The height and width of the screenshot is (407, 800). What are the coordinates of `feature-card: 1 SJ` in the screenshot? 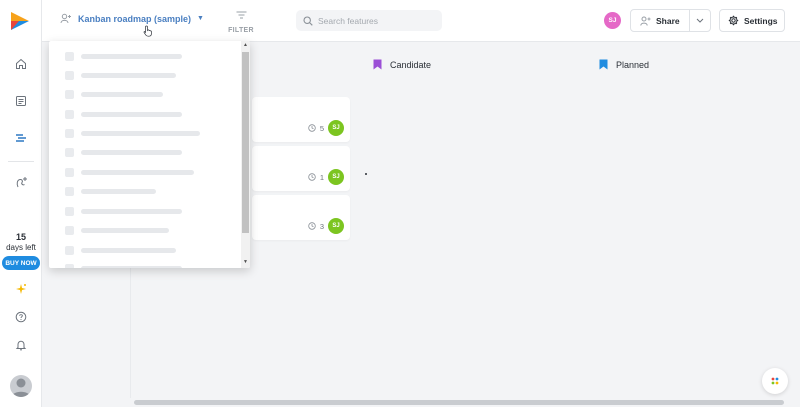 It's located at (301, 168).